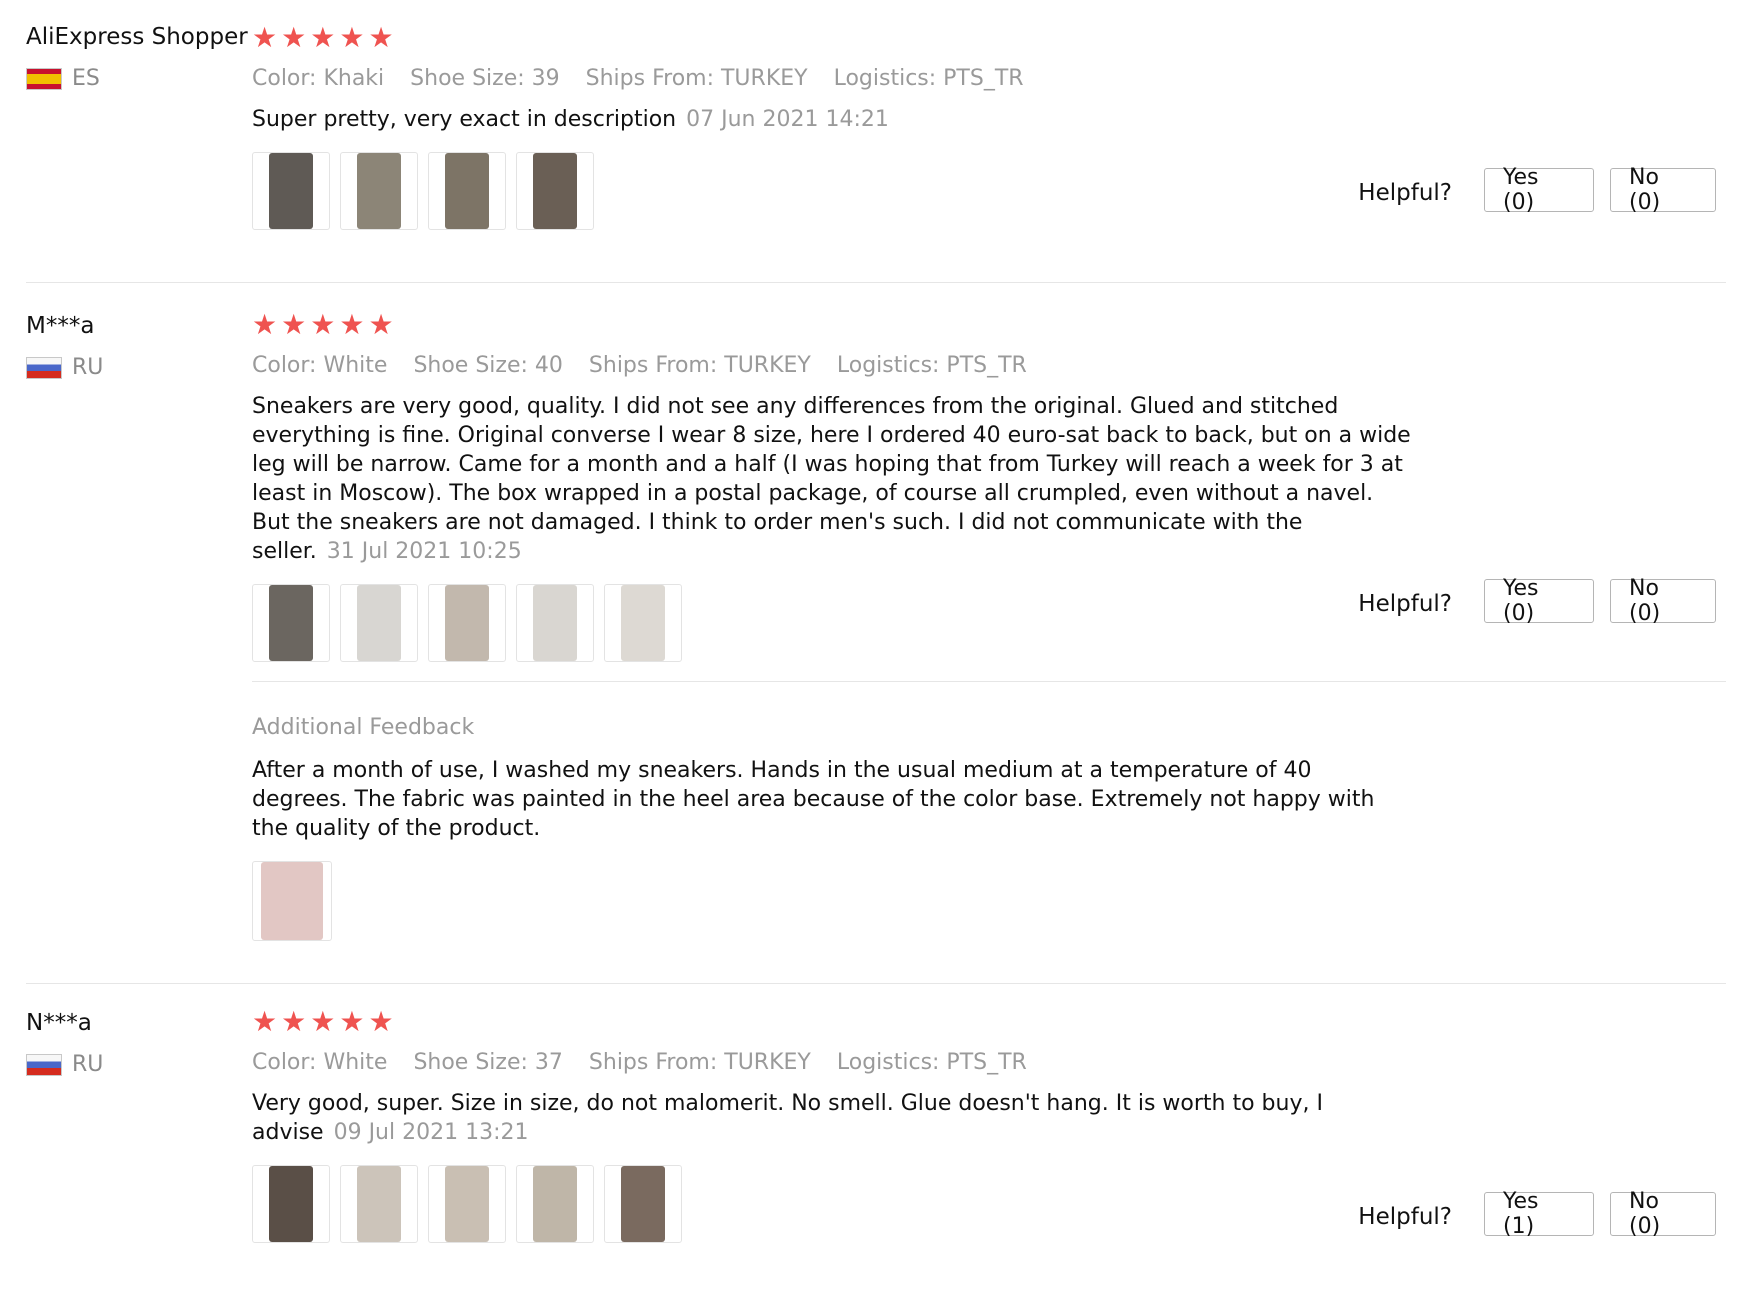 The height and width of the screenshot is (1296, 1754). I want to click on helpful-yes-button: Yes (1), so click(1539, 1214).